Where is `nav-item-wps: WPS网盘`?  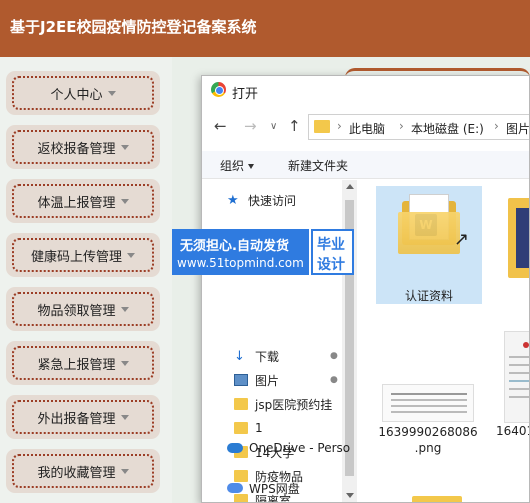 nav-item-wps: WPS网盘 is located at coordinates (263, 488).